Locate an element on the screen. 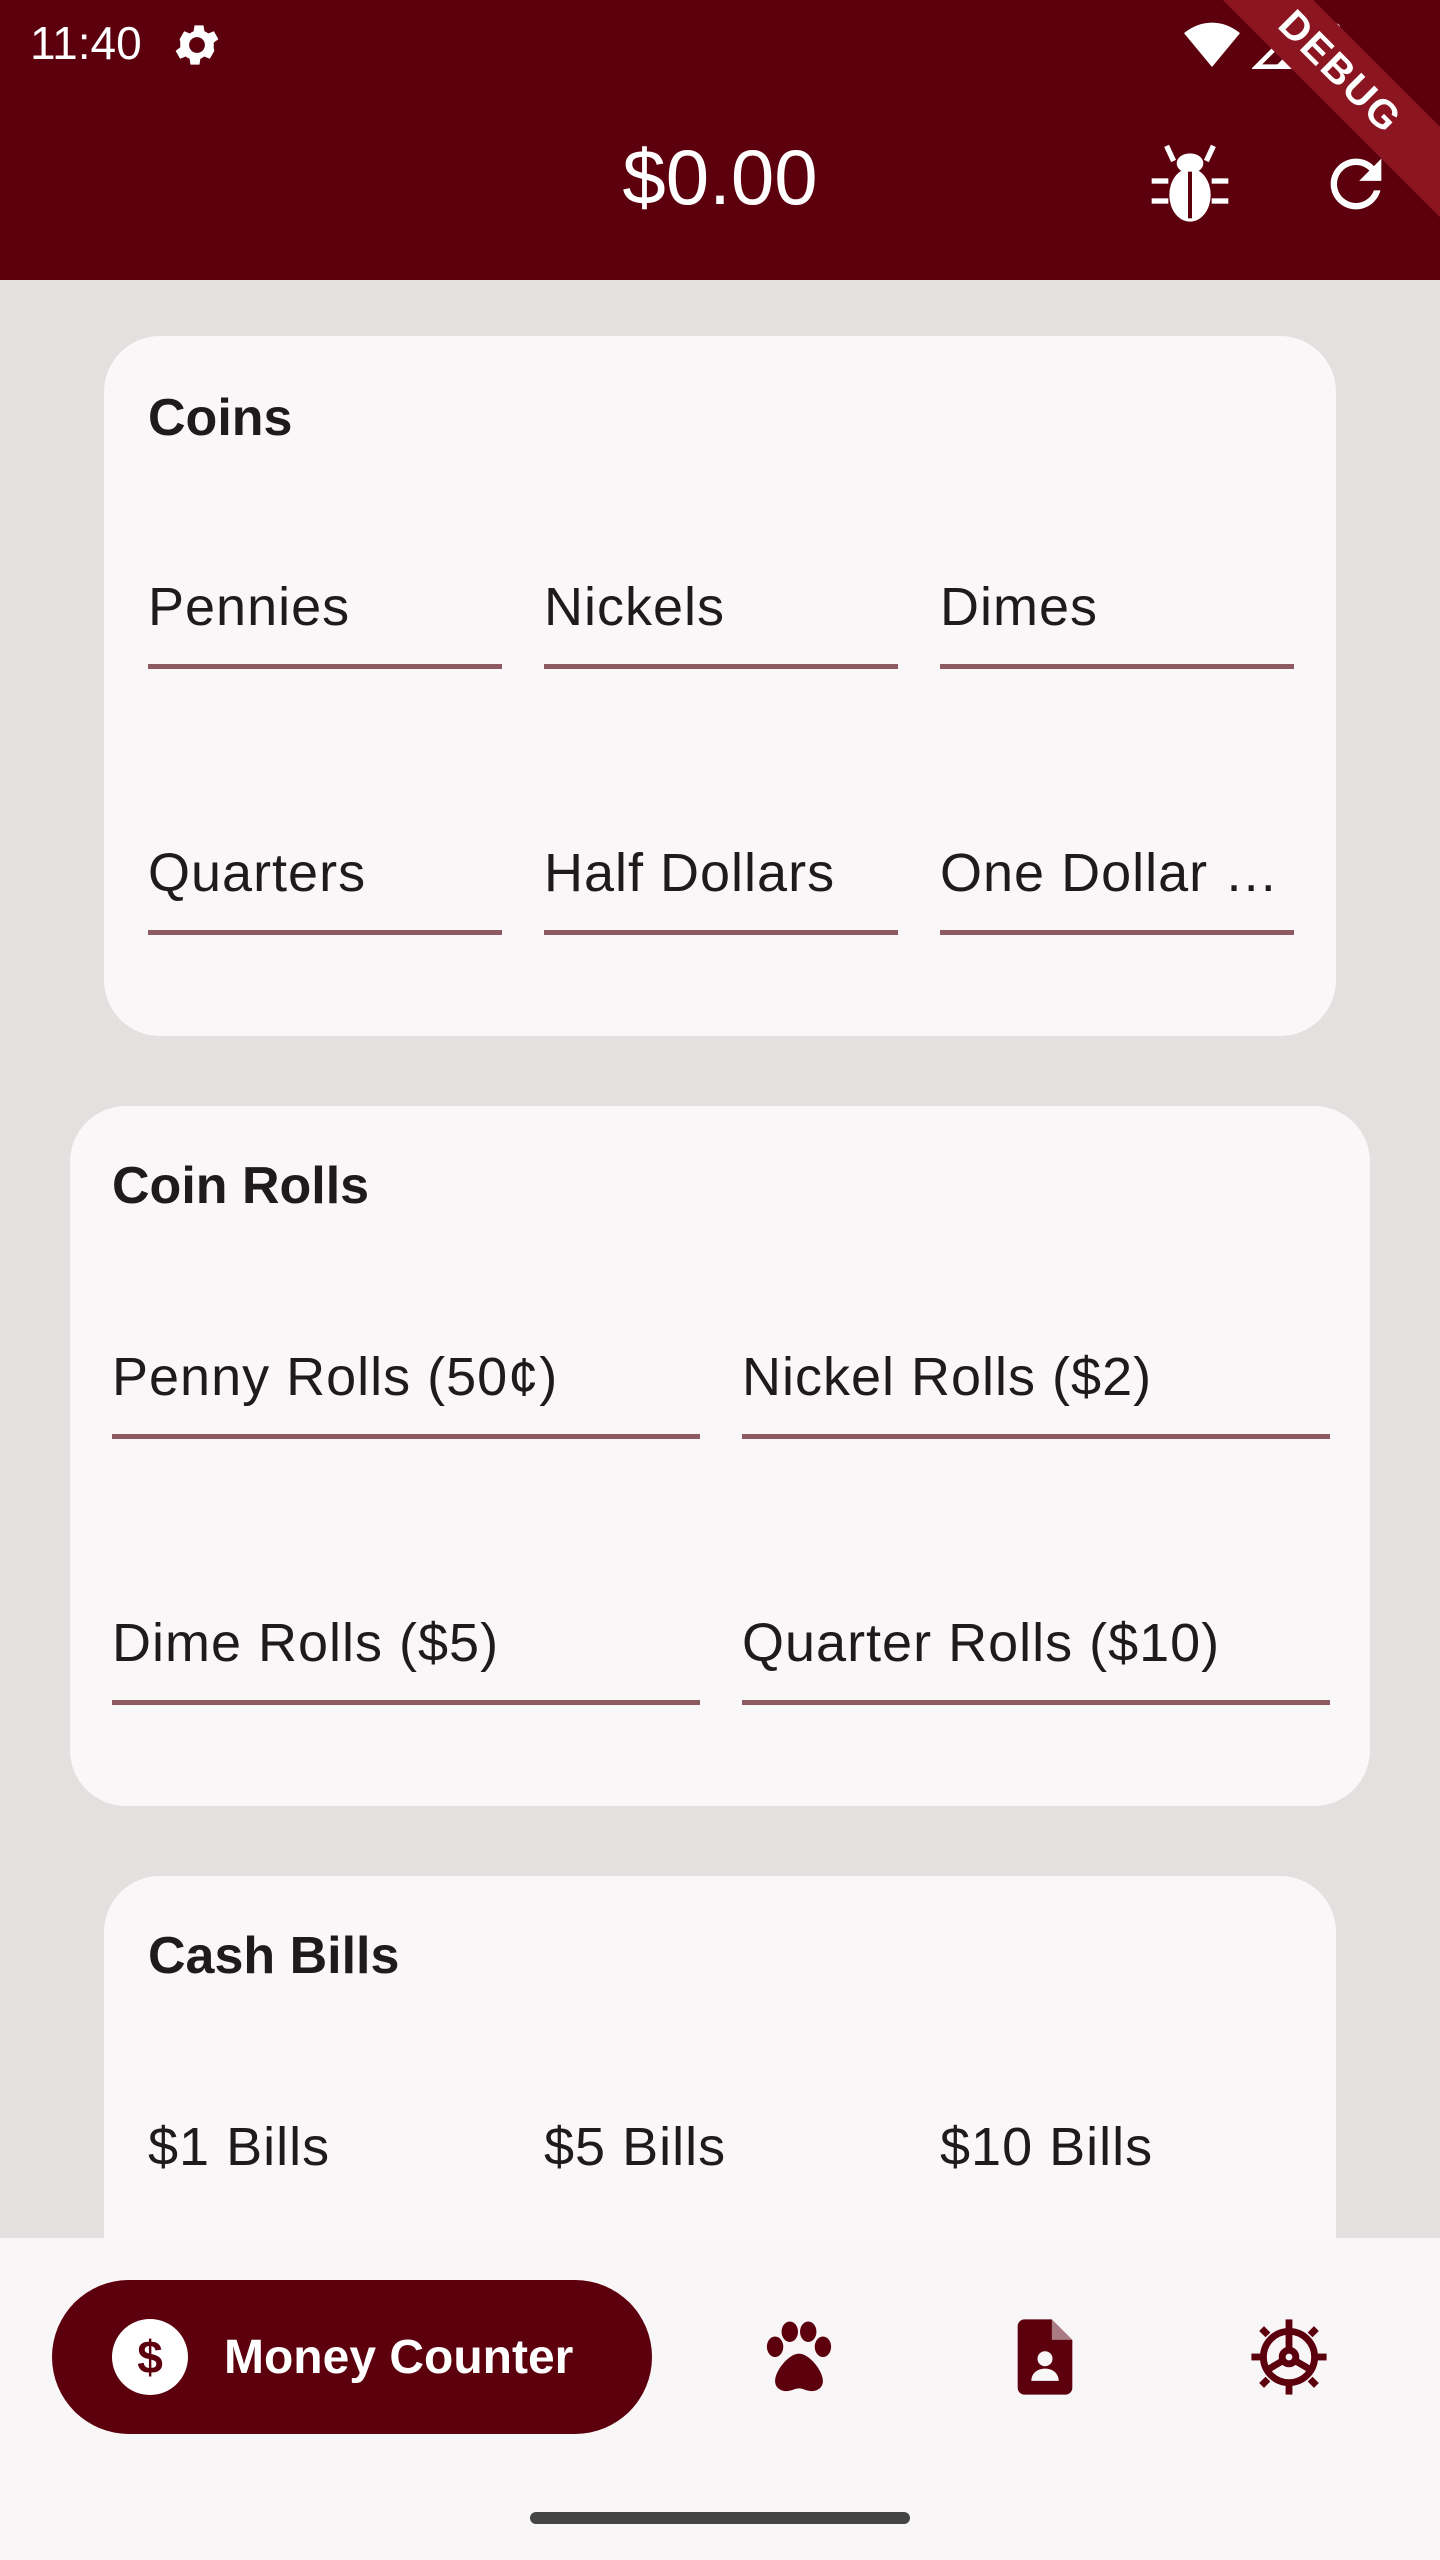  field-label: Penny Rolls (50¢) is located at coordinates (335, 1377).